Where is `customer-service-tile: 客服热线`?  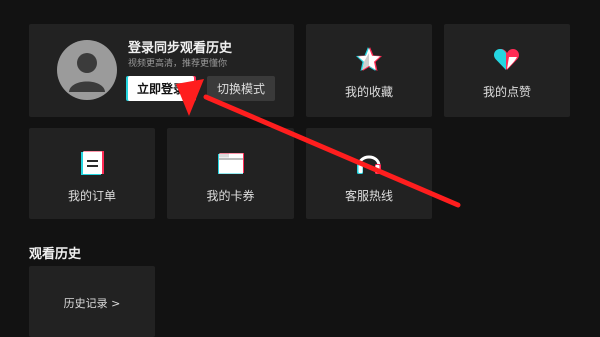 customer-service-tile: 客服热线 is located at coordinates (369, 173).